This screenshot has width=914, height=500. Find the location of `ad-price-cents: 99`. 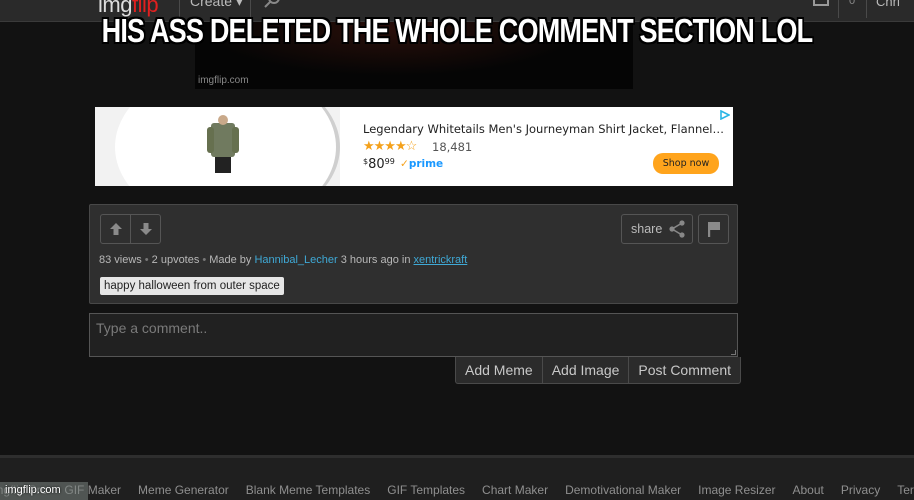

ad-price-cents: 99 is located at coordinates (389, 161).